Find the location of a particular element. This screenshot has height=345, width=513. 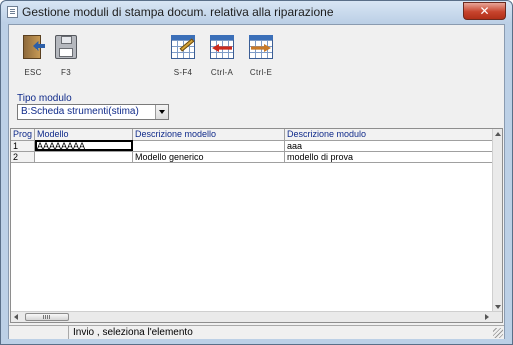

tipo-modulo-value: B:Scheda strumenti(stima) is located at coordinates (80, 111).